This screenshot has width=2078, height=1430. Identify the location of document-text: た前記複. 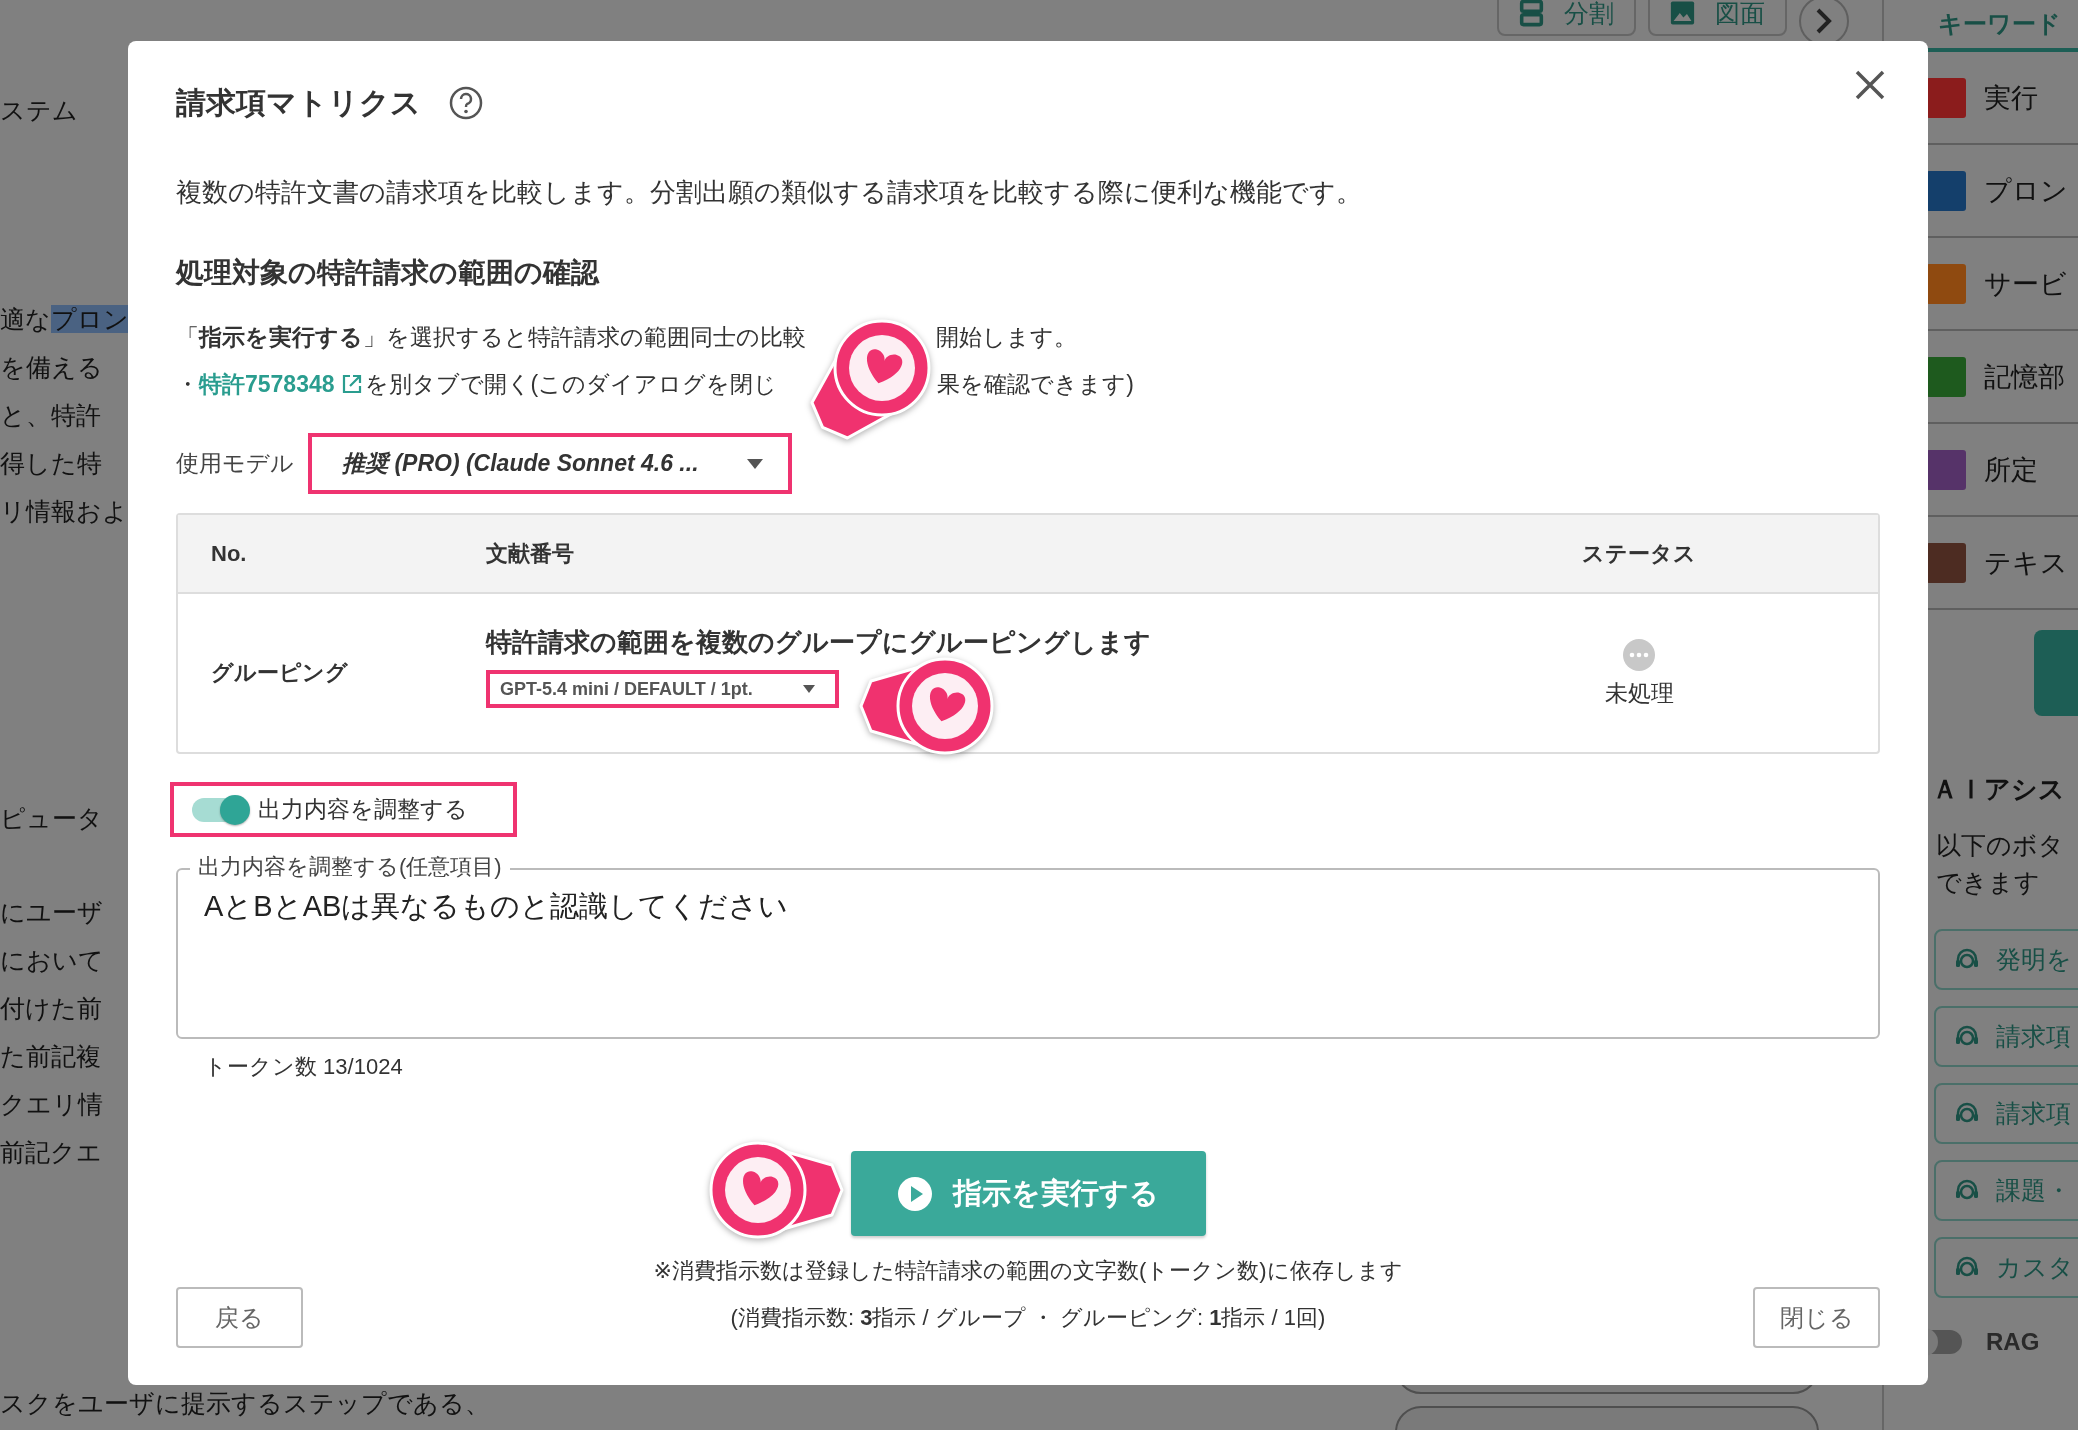
(50, 1056).